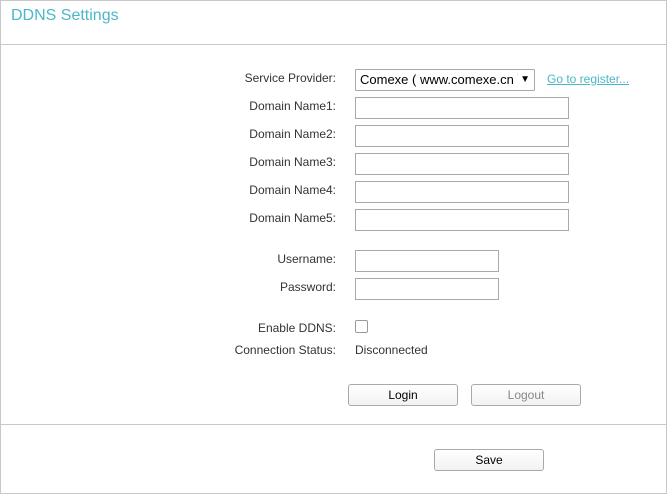 The image size is (667, 494). Describe the element at coordinates (292, 218) in the screenshot. I see `domain-name-5-label: Domain Name5:` at that location.